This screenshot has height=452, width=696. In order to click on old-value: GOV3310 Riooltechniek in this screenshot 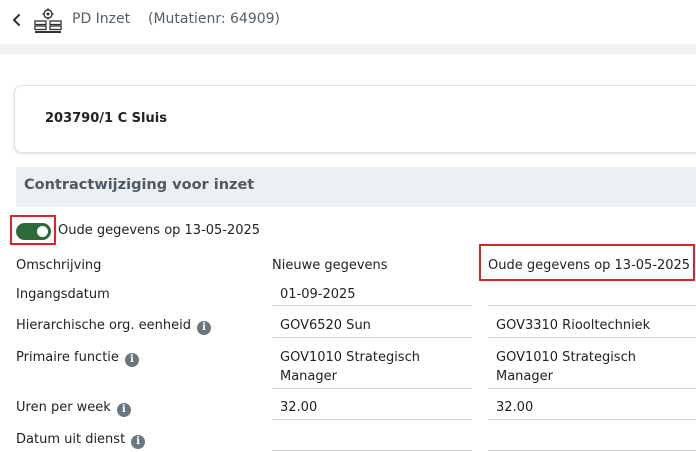, I will do `click(573, 325)`.